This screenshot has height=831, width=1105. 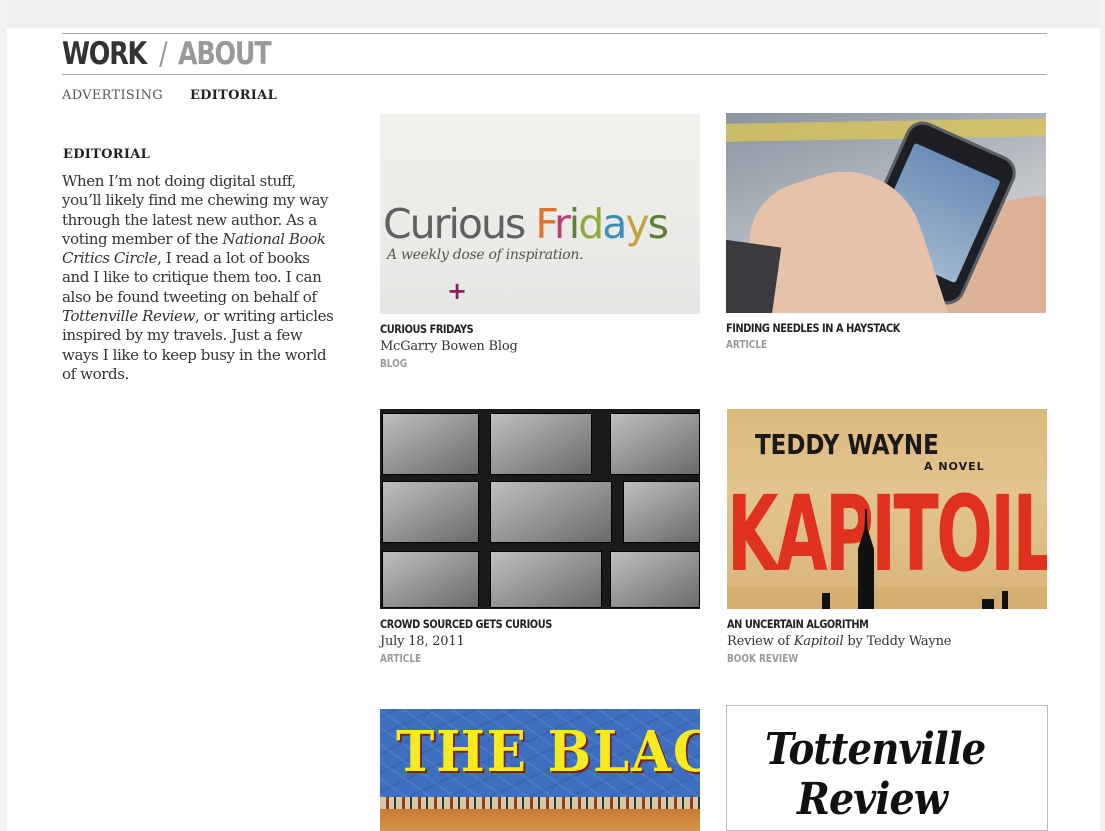 What do you see at coordinates (545, 224) in the screenshot?
I see `logo-letter: F` at bounding box center [545, 224].